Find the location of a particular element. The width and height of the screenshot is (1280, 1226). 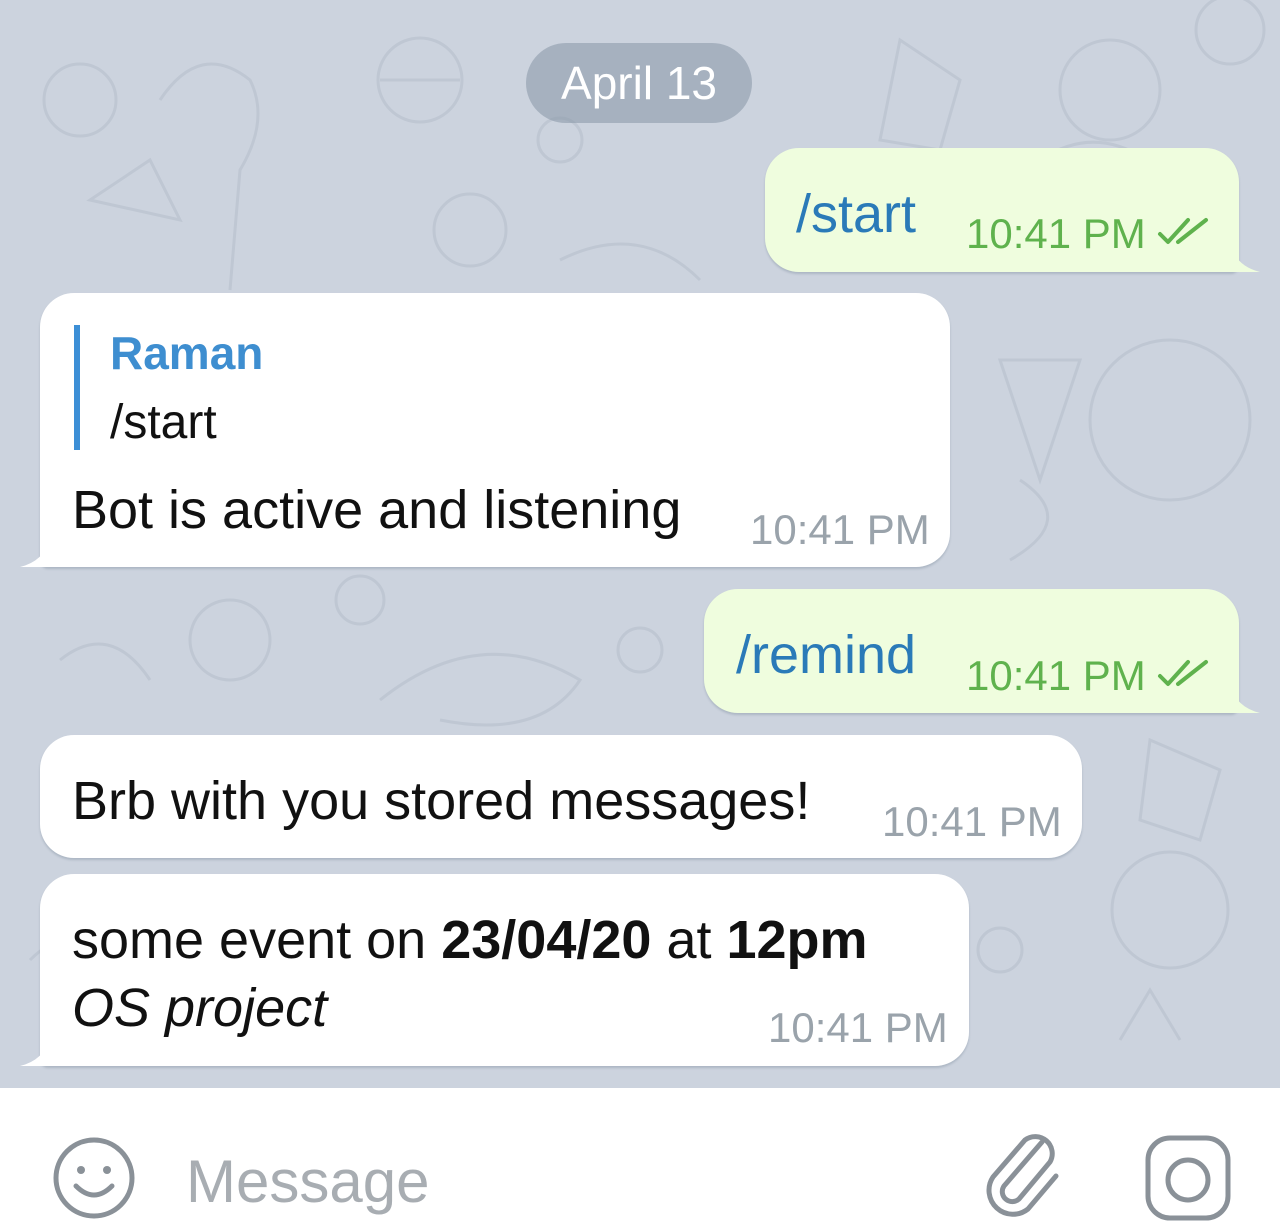

reply-quoted-text: /start is located at coordinates (163, 422).